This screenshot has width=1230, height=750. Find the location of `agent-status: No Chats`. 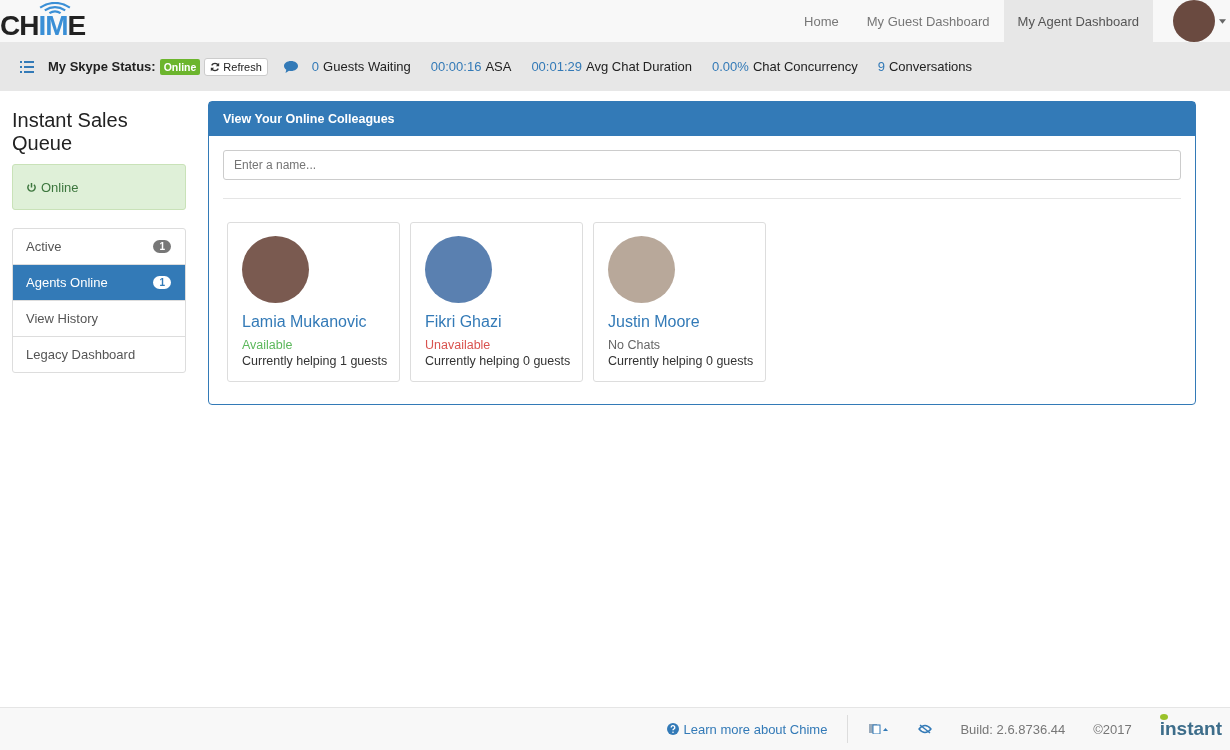

agent-status: No Chats is located at coordinates (635, 345).